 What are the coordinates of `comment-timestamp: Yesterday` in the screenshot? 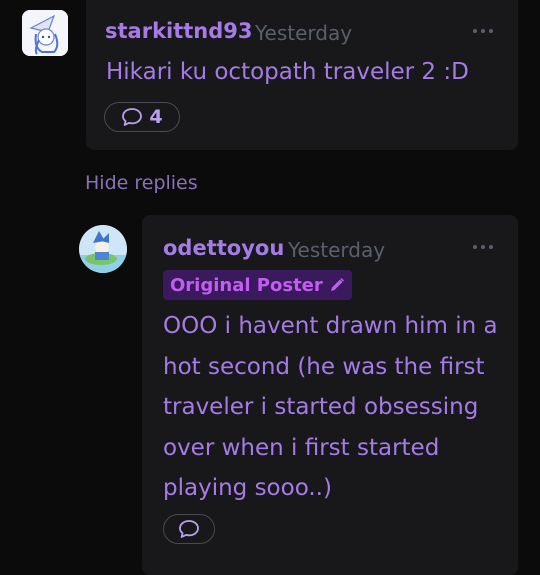 It's located at (304, 33).